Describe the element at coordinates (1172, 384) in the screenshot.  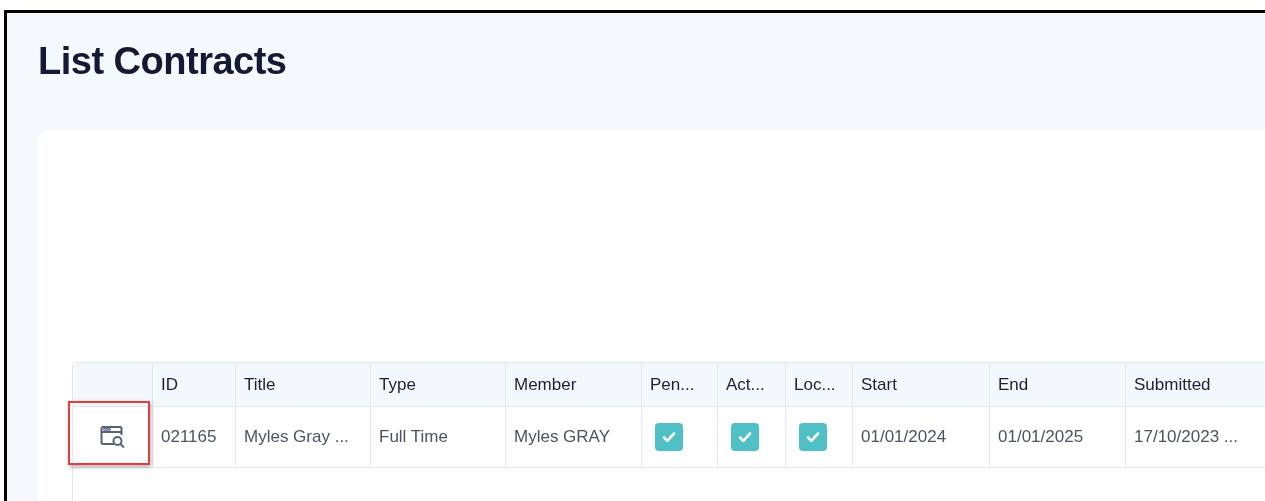
I see `column-header: Submitted` at that location.